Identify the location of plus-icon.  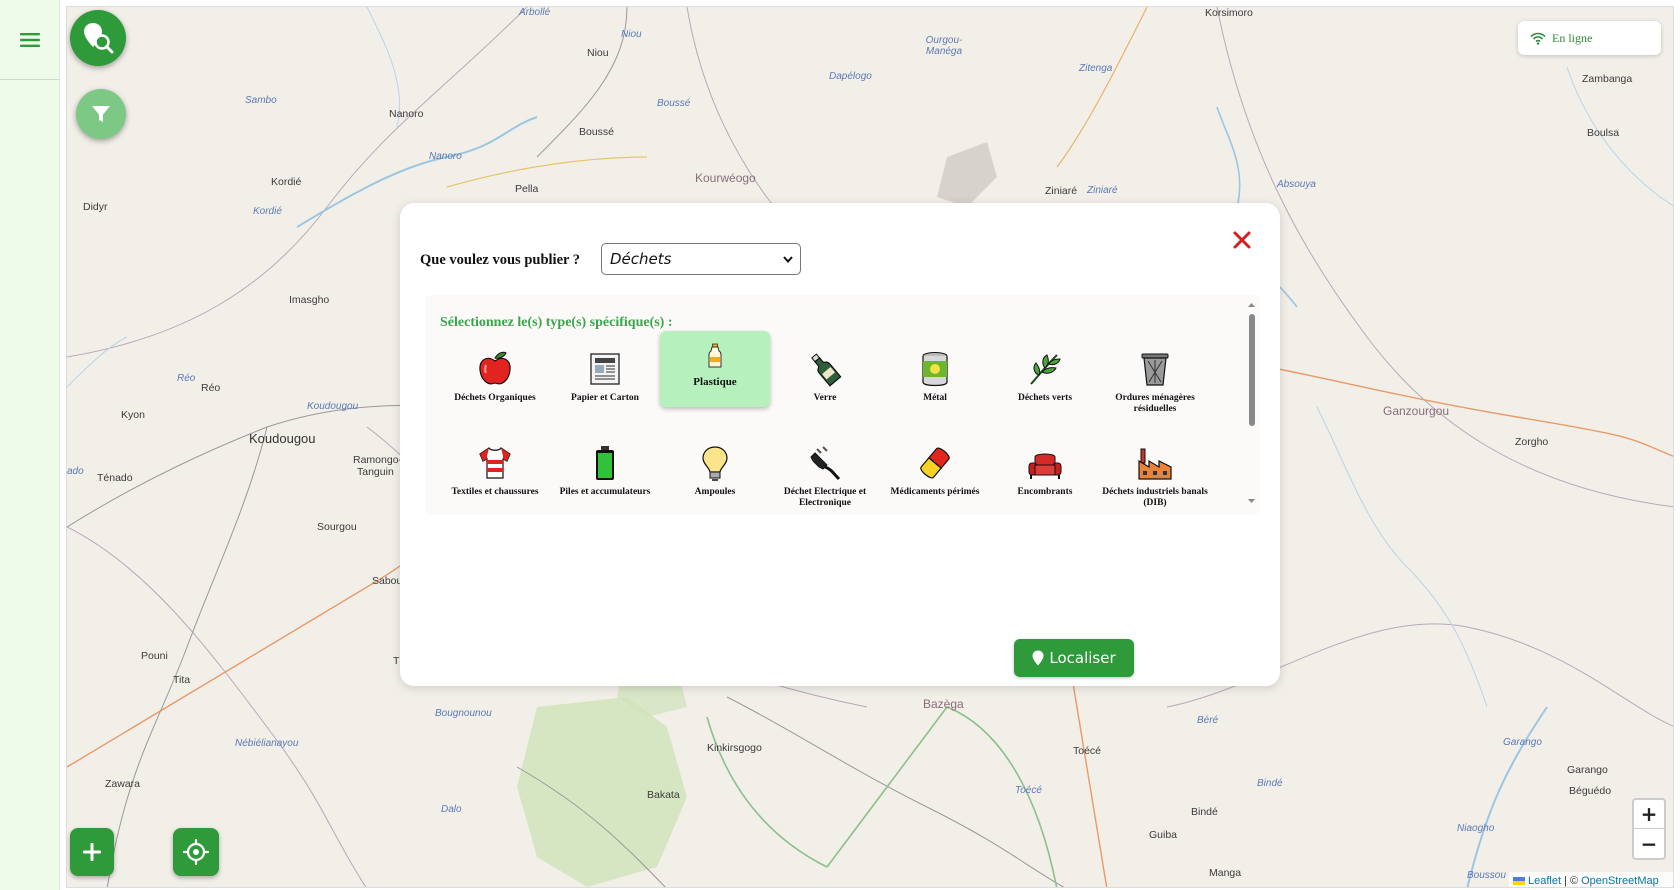
(92, 852).